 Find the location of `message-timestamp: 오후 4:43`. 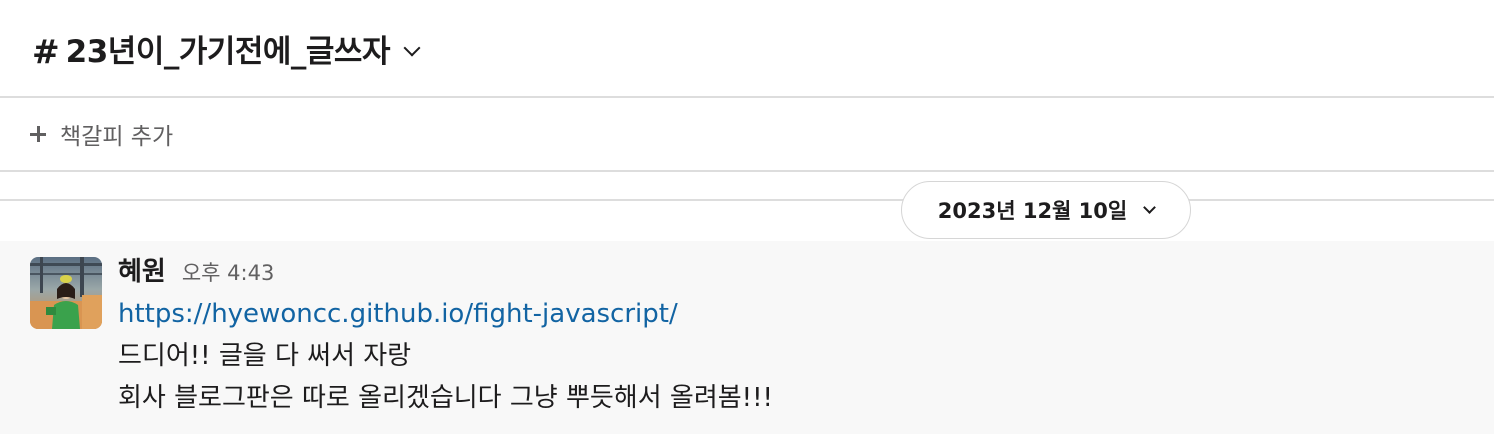

message-timestamp: 오후 4:43 is located at coordinates (228, 272).